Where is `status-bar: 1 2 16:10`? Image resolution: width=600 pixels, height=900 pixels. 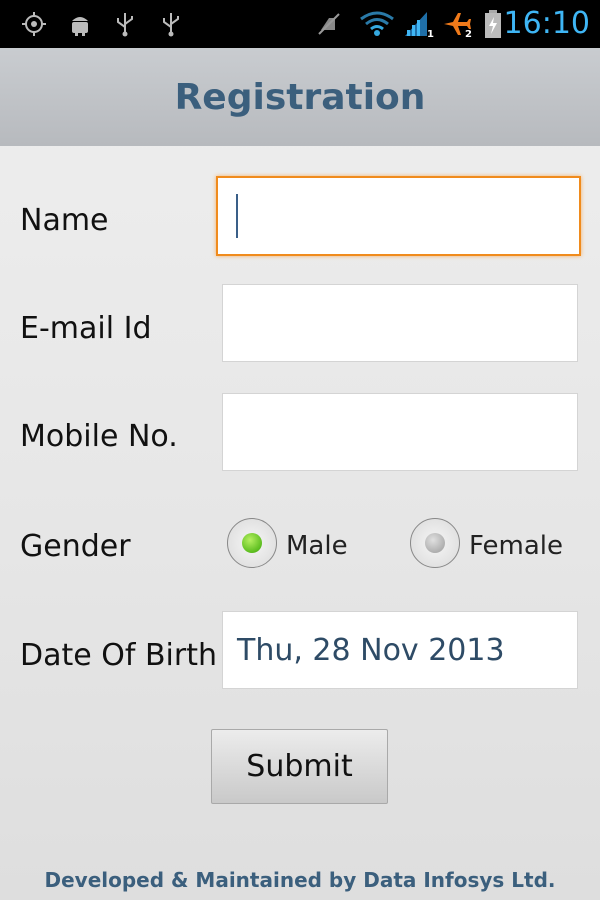 status-bar: 1 2 16:10 is located at coordinates (300, 24).